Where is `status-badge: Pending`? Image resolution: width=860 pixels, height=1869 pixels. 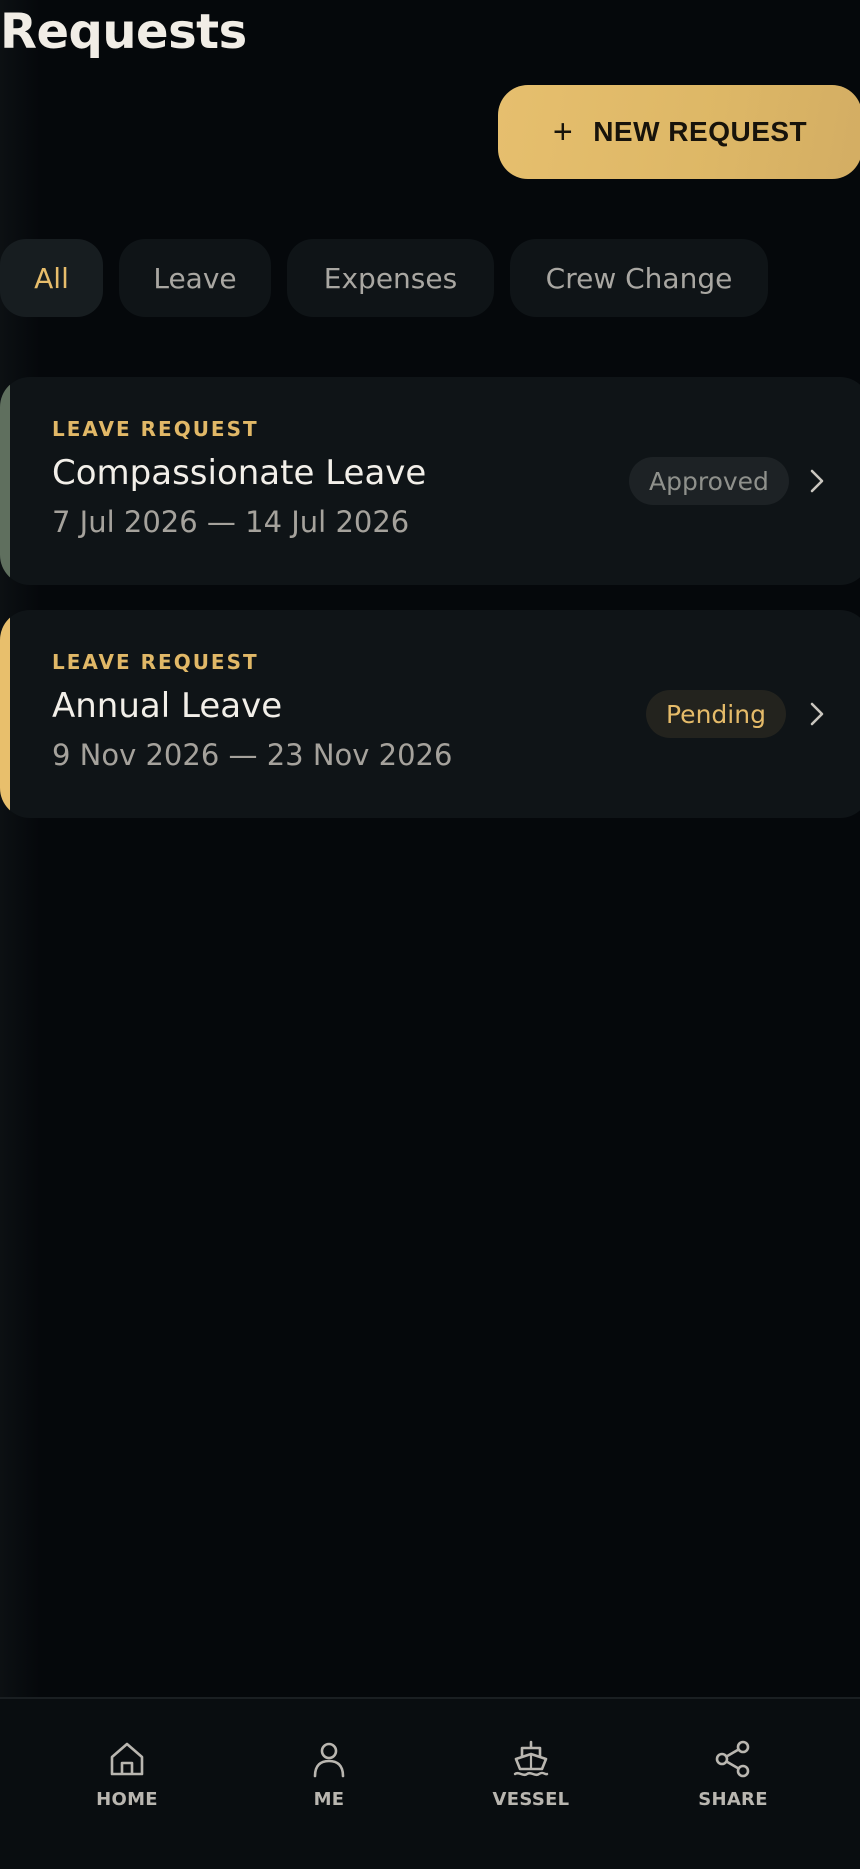
status-badge: Pending is located at coordinates (716, 714).